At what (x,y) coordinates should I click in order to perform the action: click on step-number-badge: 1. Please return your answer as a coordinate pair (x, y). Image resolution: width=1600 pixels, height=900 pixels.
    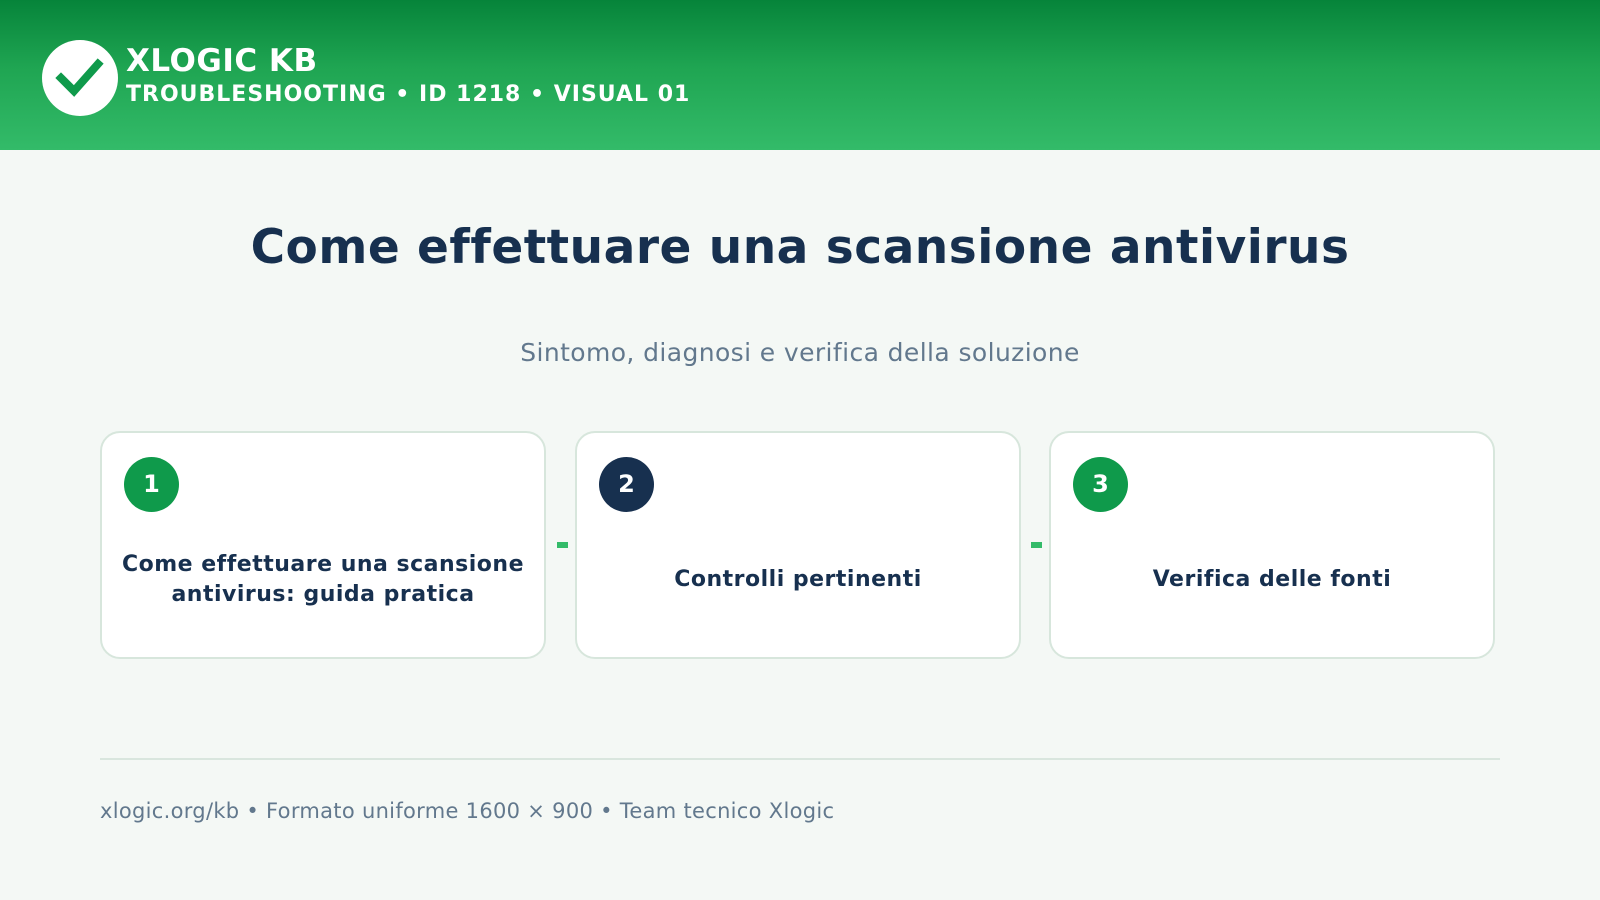
    Looking at the image, I should click on (151, 484).